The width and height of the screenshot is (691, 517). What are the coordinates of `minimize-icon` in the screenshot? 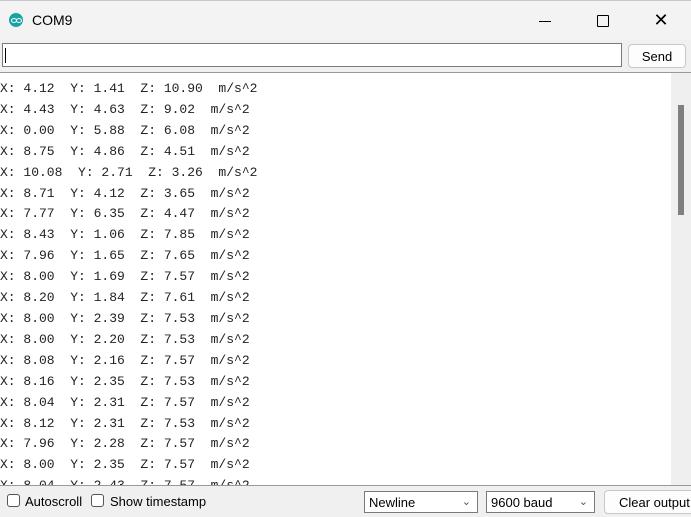 It's located at (545, 21).